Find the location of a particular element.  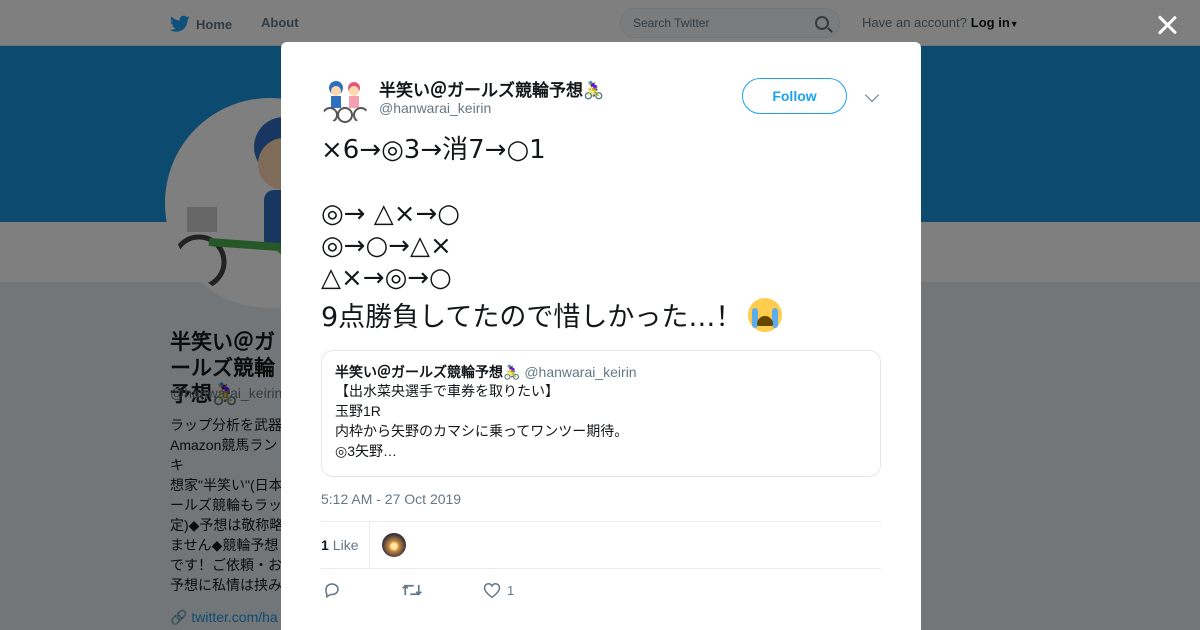

tweet-line: ◎→○→△× is located at coordinates (386, 246).